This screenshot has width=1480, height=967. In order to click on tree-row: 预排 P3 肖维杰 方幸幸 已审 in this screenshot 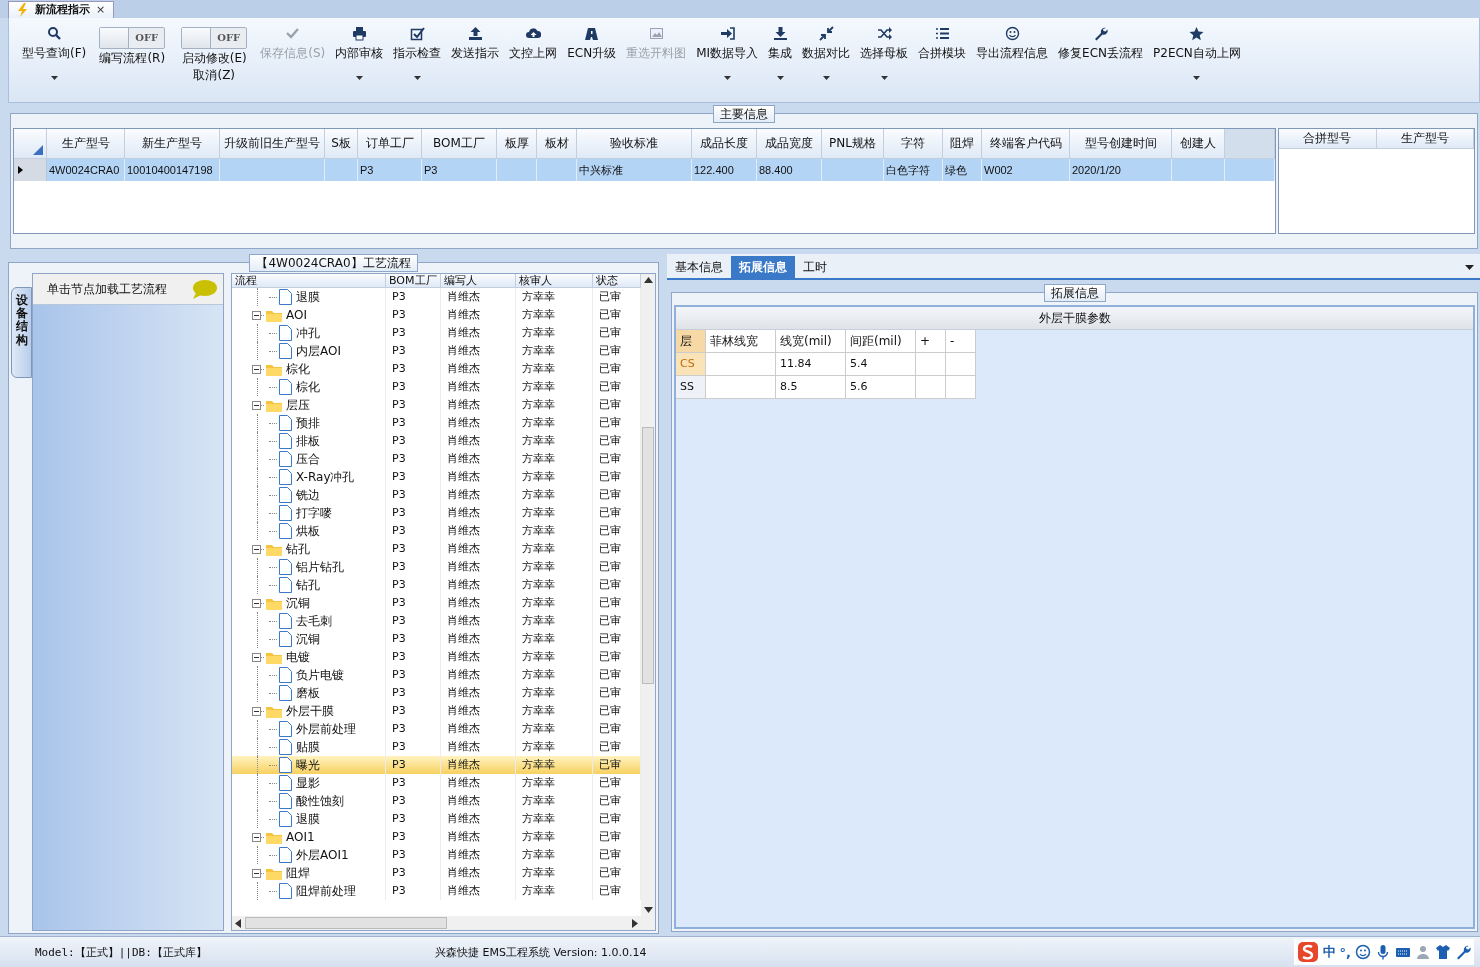, I will do `click(436, 423)`.